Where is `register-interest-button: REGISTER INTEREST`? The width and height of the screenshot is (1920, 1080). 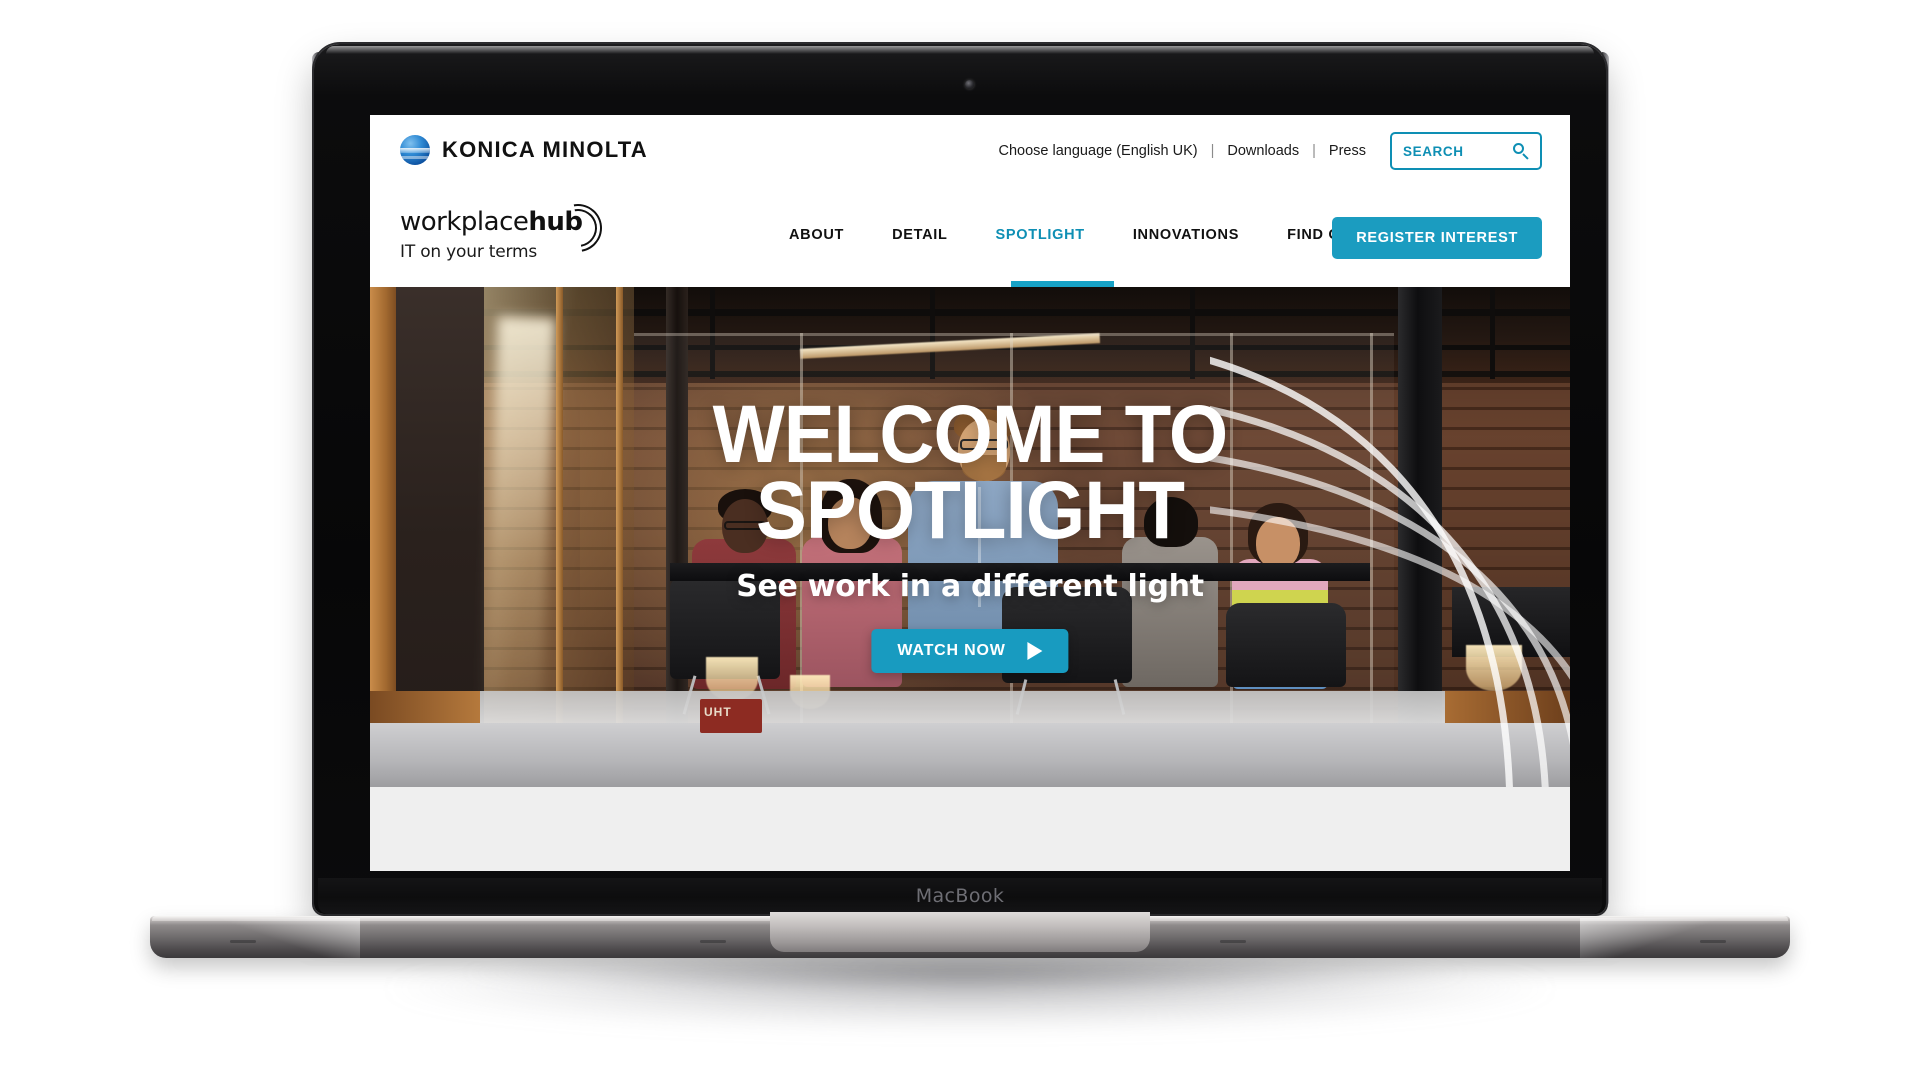 register-interest-button: REGISTER INTEREST is located at coordinates (1437, 238).